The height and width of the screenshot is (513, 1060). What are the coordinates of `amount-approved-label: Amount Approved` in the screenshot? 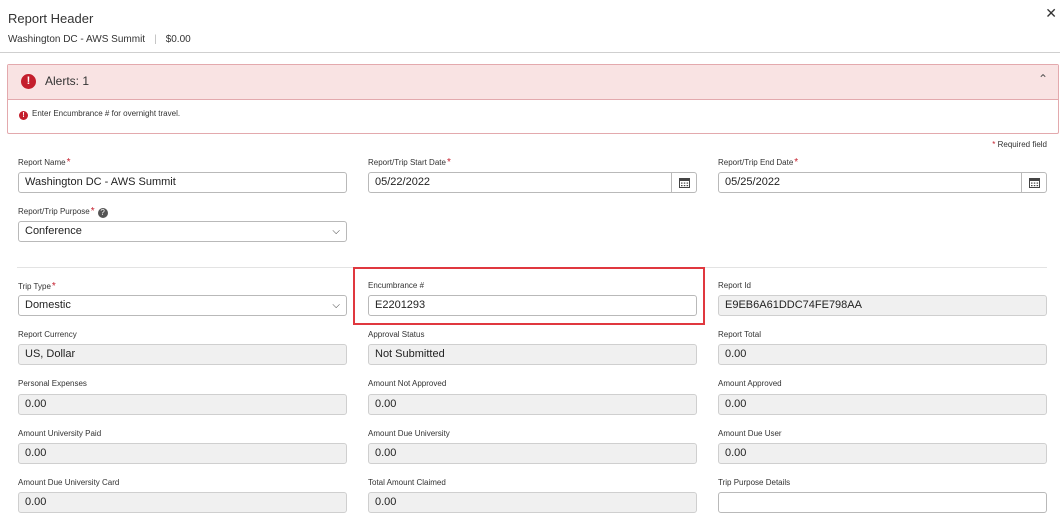 It's located at (750, 383).